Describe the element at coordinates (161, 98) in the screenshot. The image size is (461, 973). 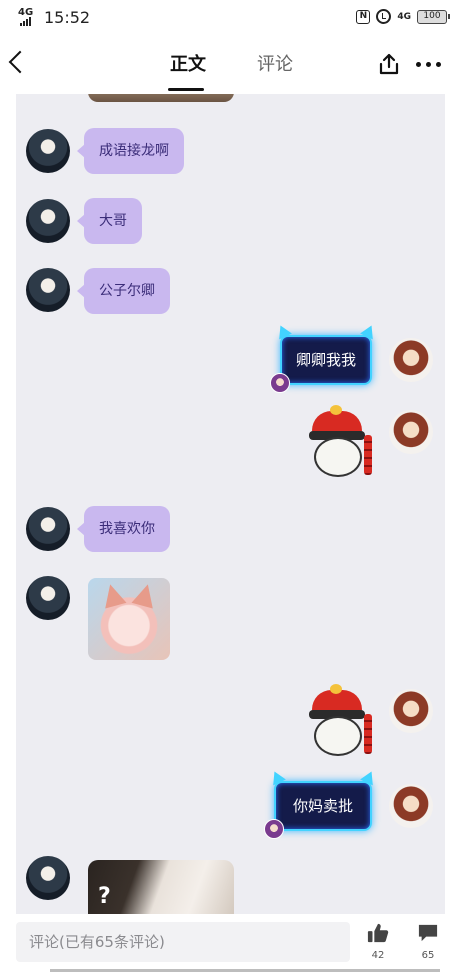
I see `previous-image-fragment` at that location.